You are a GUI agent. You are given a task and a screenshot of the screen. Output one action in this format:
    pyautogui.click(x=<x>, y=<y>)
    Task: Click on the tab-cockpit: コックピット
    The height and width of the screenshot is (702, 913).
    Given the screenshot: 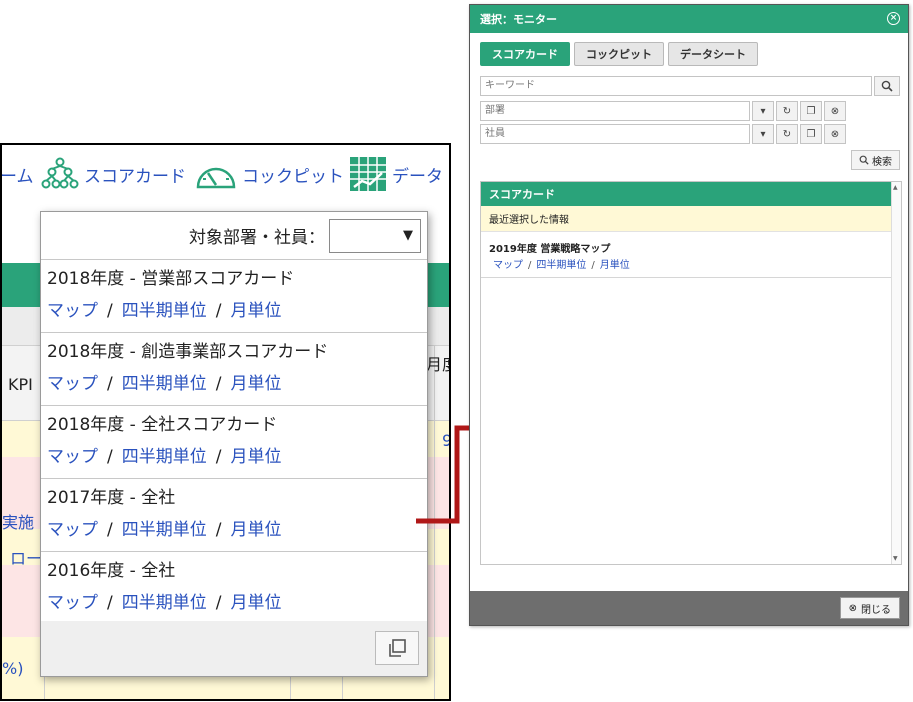 What is the action you would take?
    pyautogui.click(x=619, y=54)
    